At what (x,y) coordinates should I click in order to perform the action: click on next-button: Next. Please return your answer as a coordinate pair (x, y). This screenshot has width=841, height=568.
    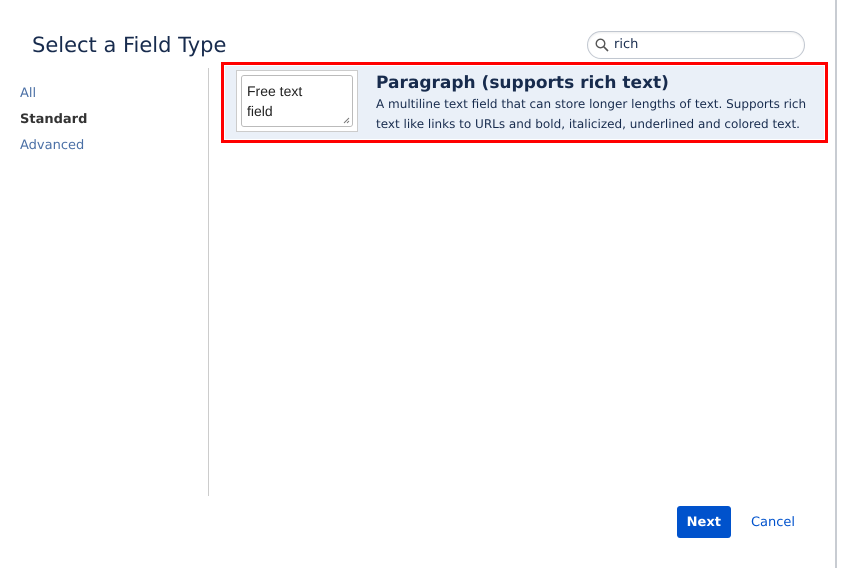
    Looking at the image, I should click on (703, 522).